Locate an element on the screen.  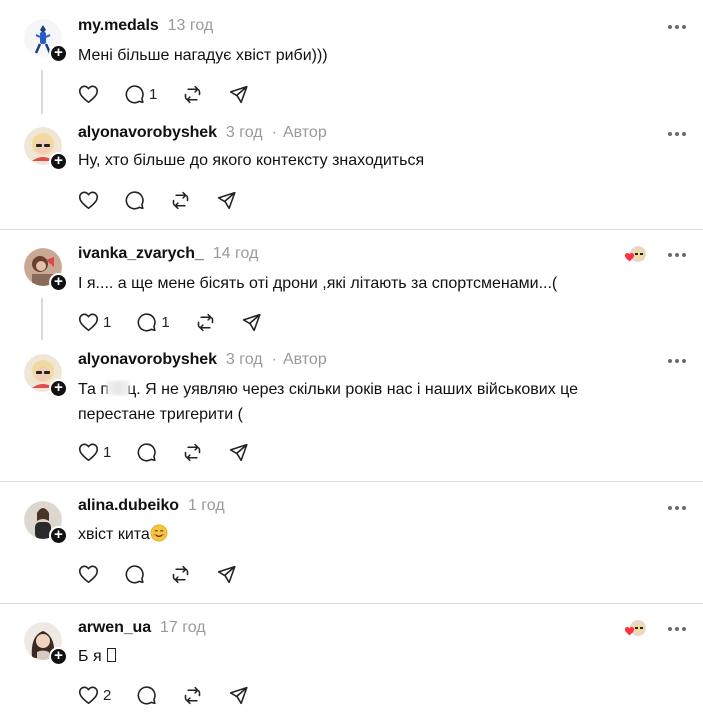
thread-line is located at coordinates (42, 319).